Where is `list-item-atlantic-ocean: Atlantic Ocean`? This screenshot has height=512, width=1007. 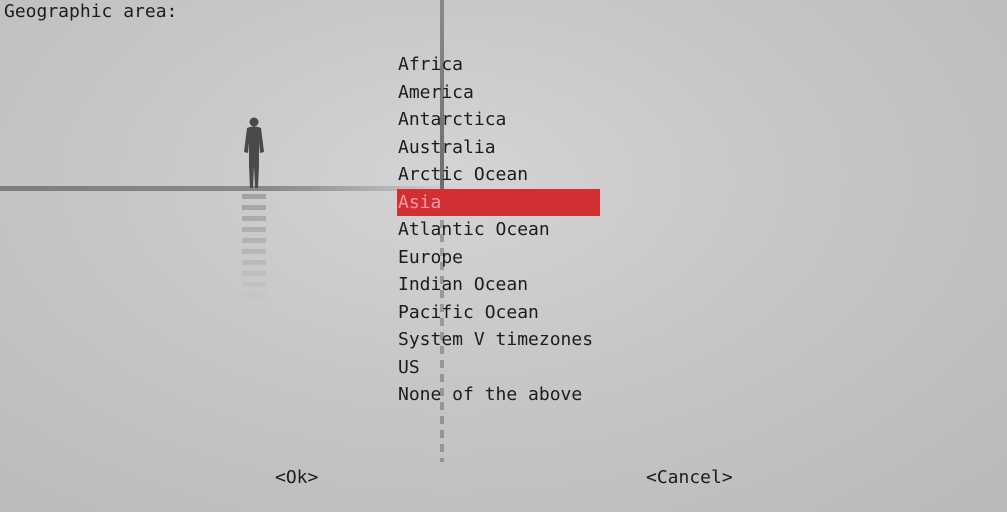 list-item-atlantic-ocean: Atlantic Ocean is located at coordinates (498, 230).